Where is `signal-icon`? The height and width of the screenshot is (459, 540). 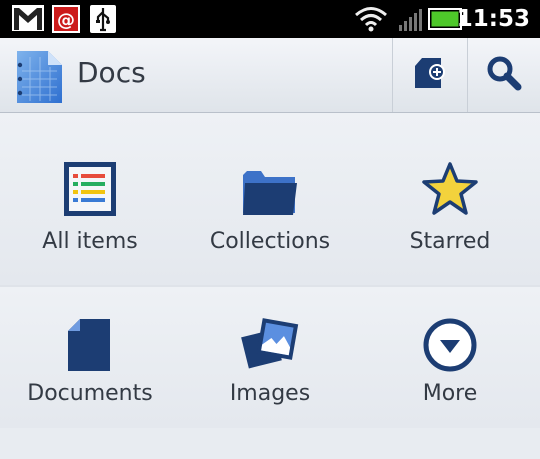
signal-icon is located at coordinates (410, 22).